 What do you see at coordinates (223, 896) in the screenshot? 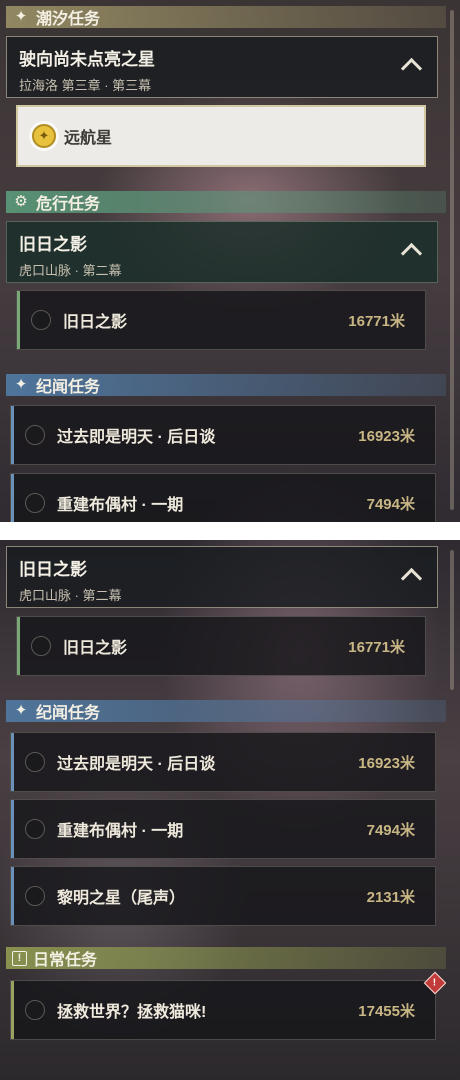
I see `quest-item: 黎明之星（尾声） 2131米` at bounding box center [223, 896].